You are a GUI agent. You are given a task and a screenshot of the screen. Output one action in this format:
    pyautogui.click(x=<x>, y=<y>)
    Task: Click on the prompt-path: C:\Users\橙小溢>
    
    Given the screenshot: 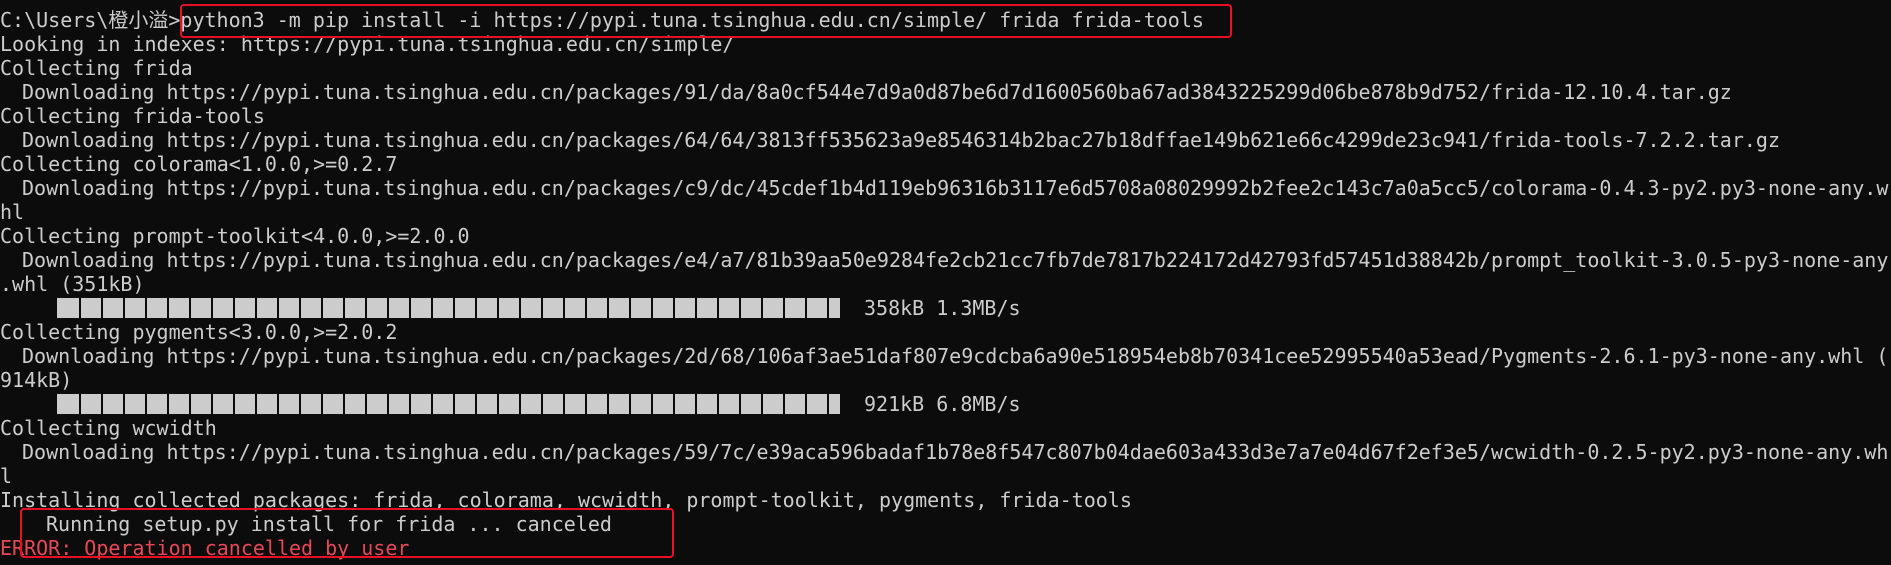 What is the action you would take?
    pyautogui.click(x=90, y=20)
    